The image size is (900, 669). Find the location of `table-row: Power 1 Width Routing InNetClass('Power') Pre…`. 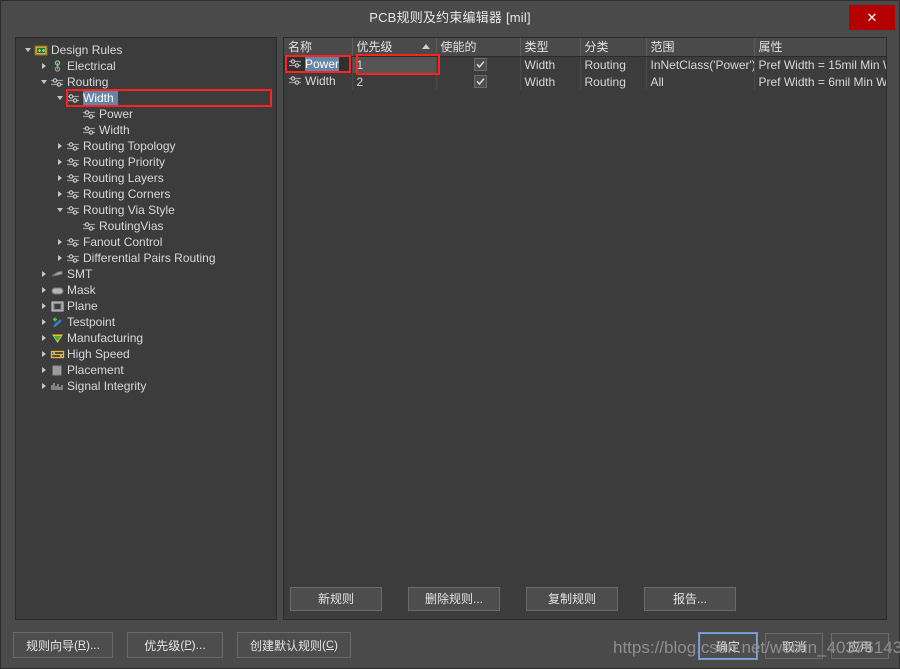

table-row: Power 1 Width Routing InNetClass('Power') Pre… is located at coordinates (585, 64).